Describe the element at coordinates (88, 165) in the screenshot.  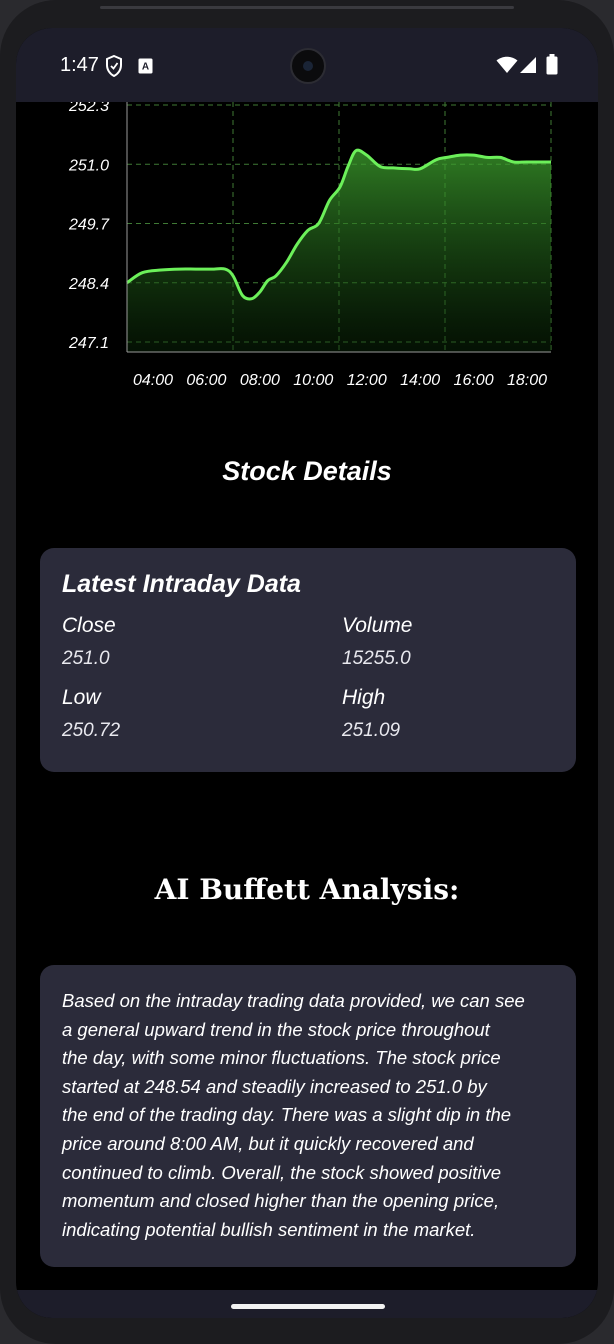
I see `y-tick-label: 251.0` at that location.